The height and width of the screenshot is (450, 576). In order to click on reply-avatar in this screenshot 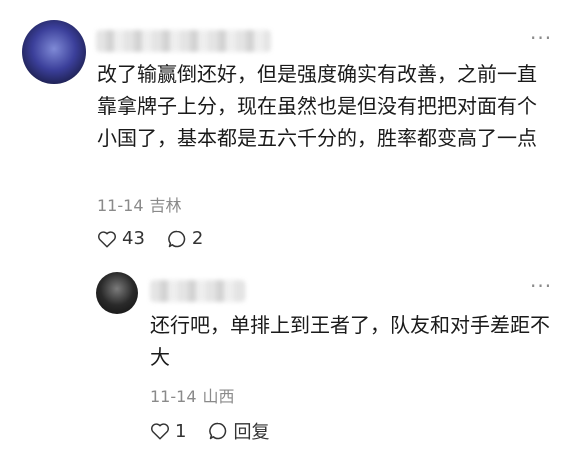, I will do `click(117, 293)`.